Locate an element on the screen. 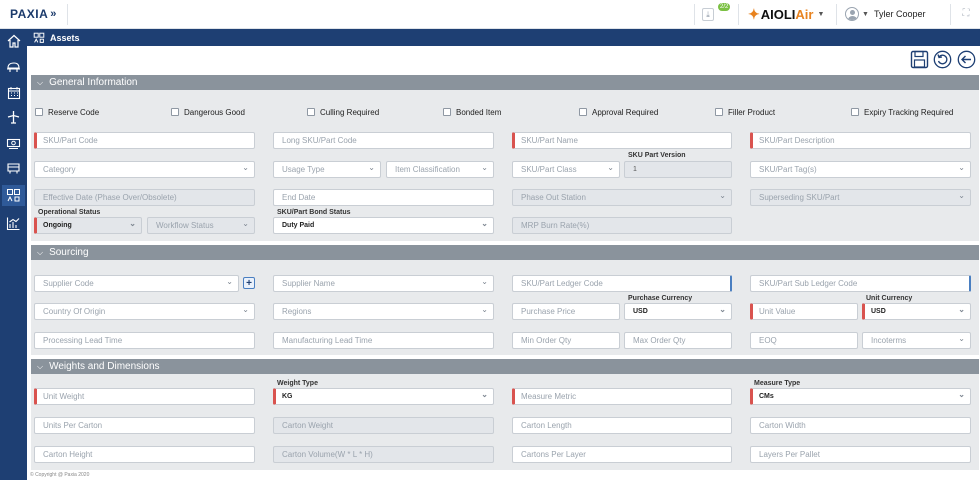 The height and width of the screenshot is (480, 980). checkbox-expiry-tracking-required: Expiry Tracking Required is located at coordinates (902, 112).